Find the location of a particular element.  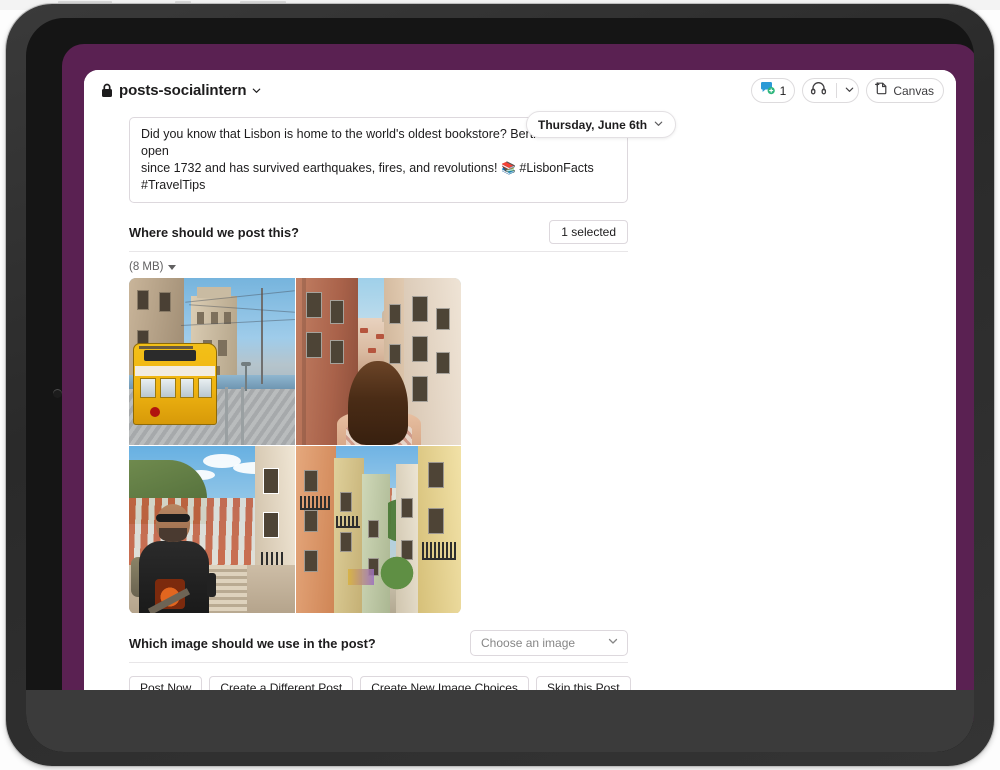

members-count: 1 is located at coordinates (783, 90).